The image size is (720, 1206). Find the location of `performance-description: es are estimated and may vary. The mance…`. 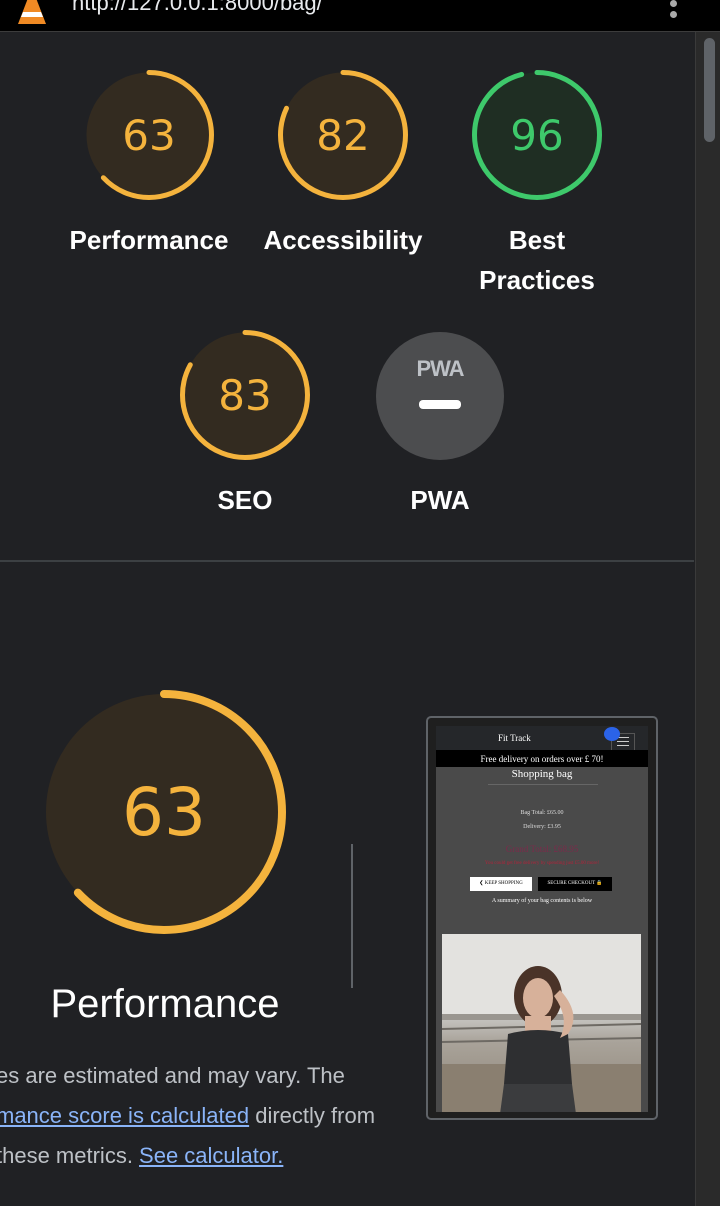

performance-description: es are estimated and may vary. The mance… is located at coordinates (208, 1116).